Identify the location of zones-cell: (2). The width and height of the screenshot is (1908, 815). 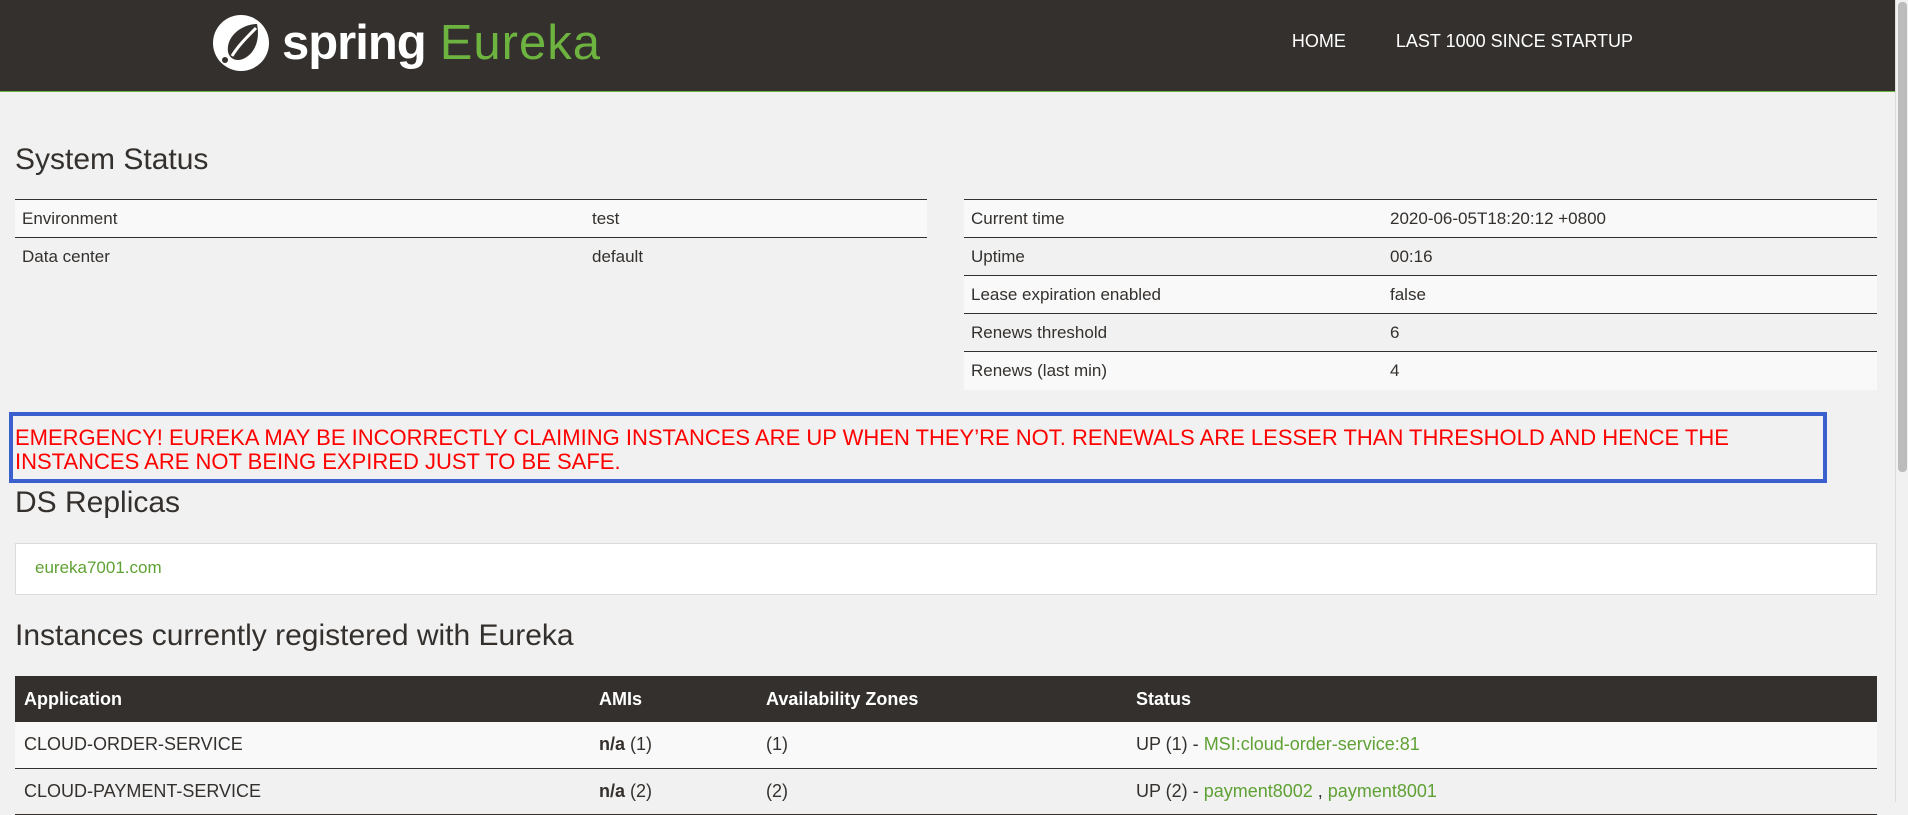
(942, 791).